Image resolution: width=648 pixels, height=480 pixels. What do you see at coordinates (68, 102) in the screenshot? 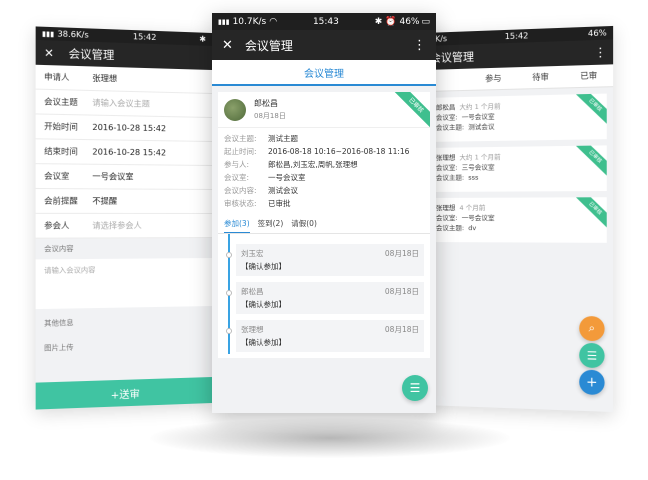
I see `field-label: 会议主题` at bounding box center [68, 102].